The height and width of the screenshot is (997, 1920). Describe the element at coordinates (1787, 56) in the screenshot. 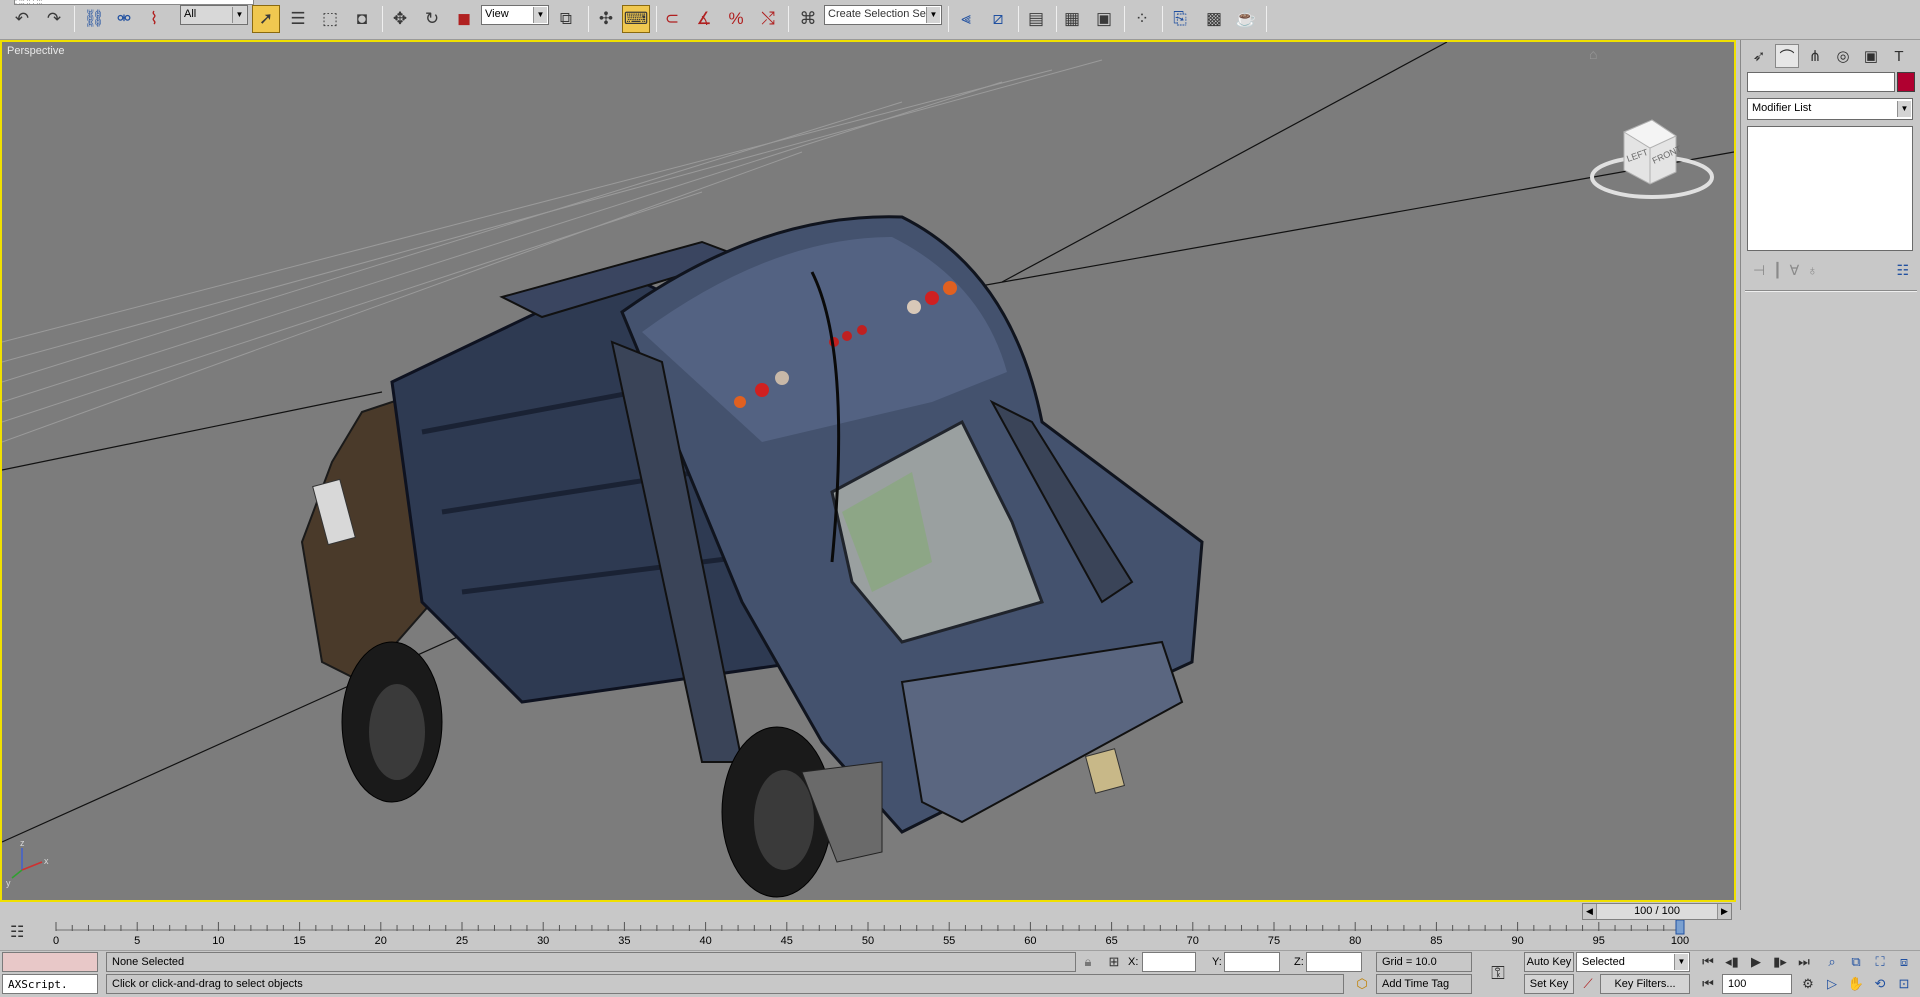

I see `modify-tab-icon: ⌒` at that location.